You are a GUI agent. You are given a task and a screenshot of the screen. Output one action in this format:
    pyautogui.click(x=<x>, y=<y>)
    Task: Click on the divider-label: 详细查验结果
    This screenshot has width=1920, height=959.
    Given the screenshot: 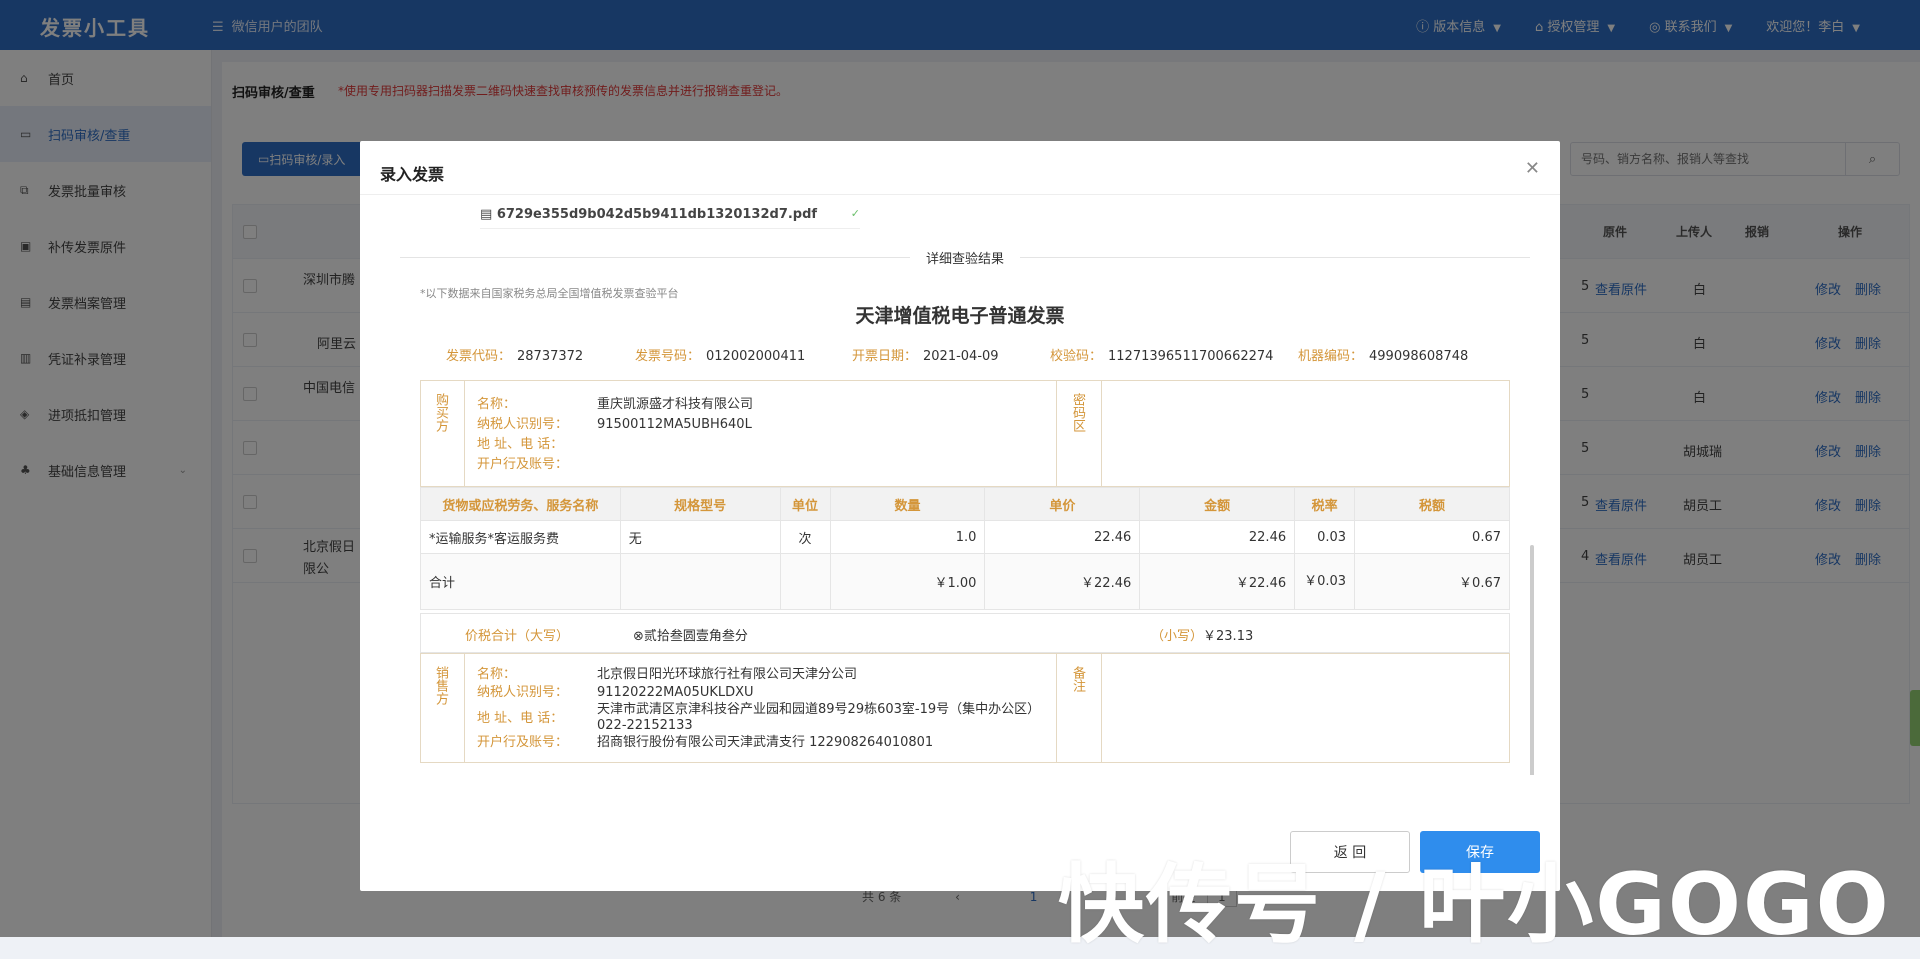 What is the action you would take?
    pyautogui.click(x=965, y=257)
    